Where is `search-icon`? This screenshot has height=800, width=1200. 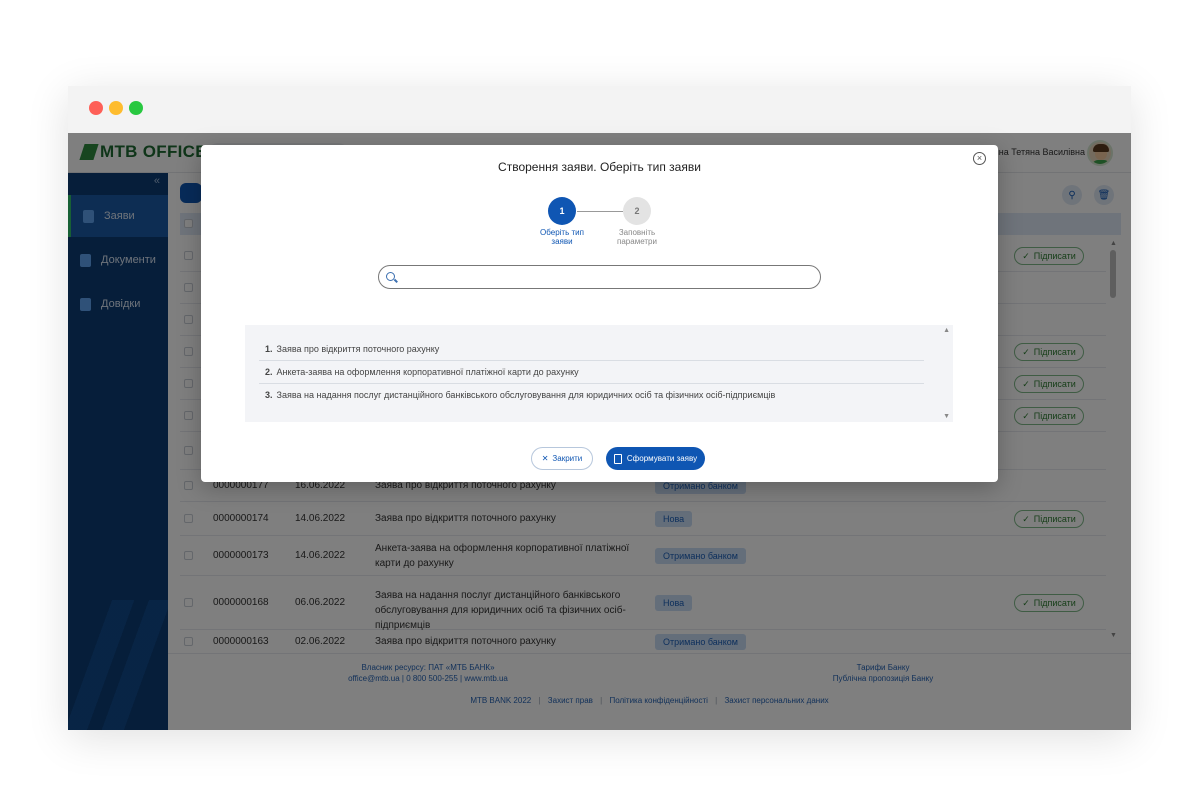
search-icon is located at coordinates (390, 276).